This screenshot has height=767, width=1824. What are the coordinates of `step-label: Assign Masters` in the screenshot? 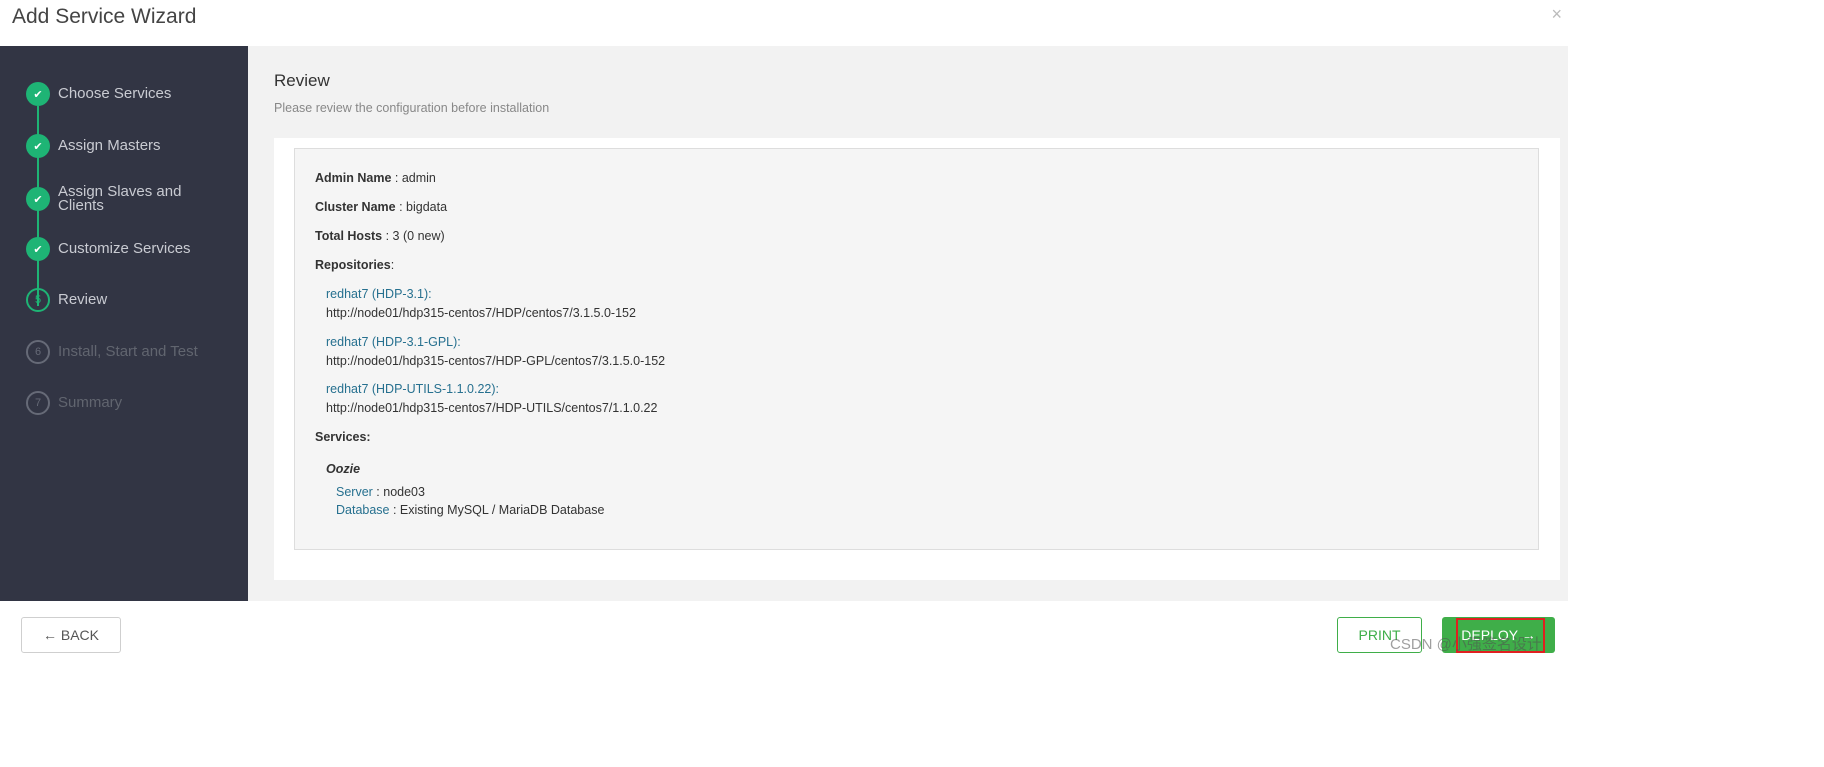 It's located at (109, 145).